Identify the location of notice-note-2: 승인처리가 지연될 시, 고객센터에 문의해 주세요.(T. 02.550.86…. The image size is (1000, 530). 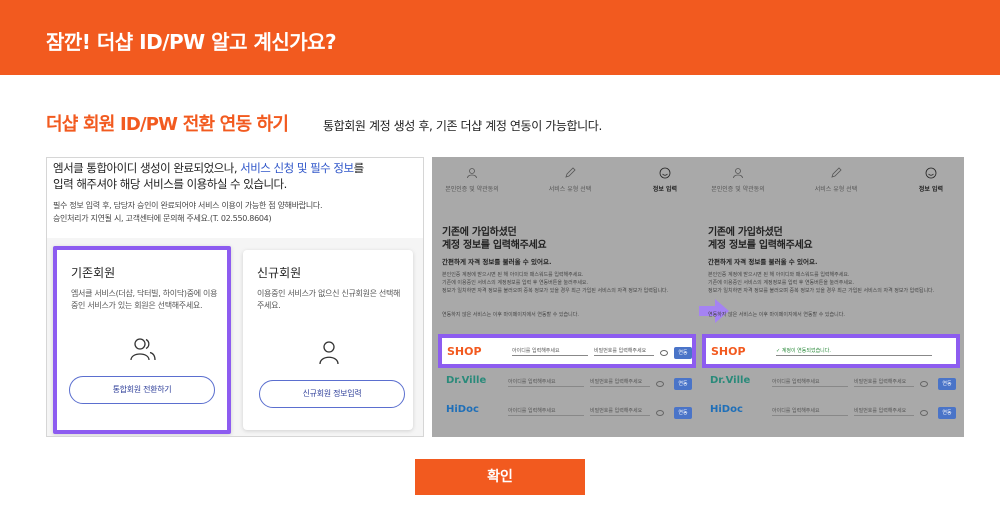
(162, 218).